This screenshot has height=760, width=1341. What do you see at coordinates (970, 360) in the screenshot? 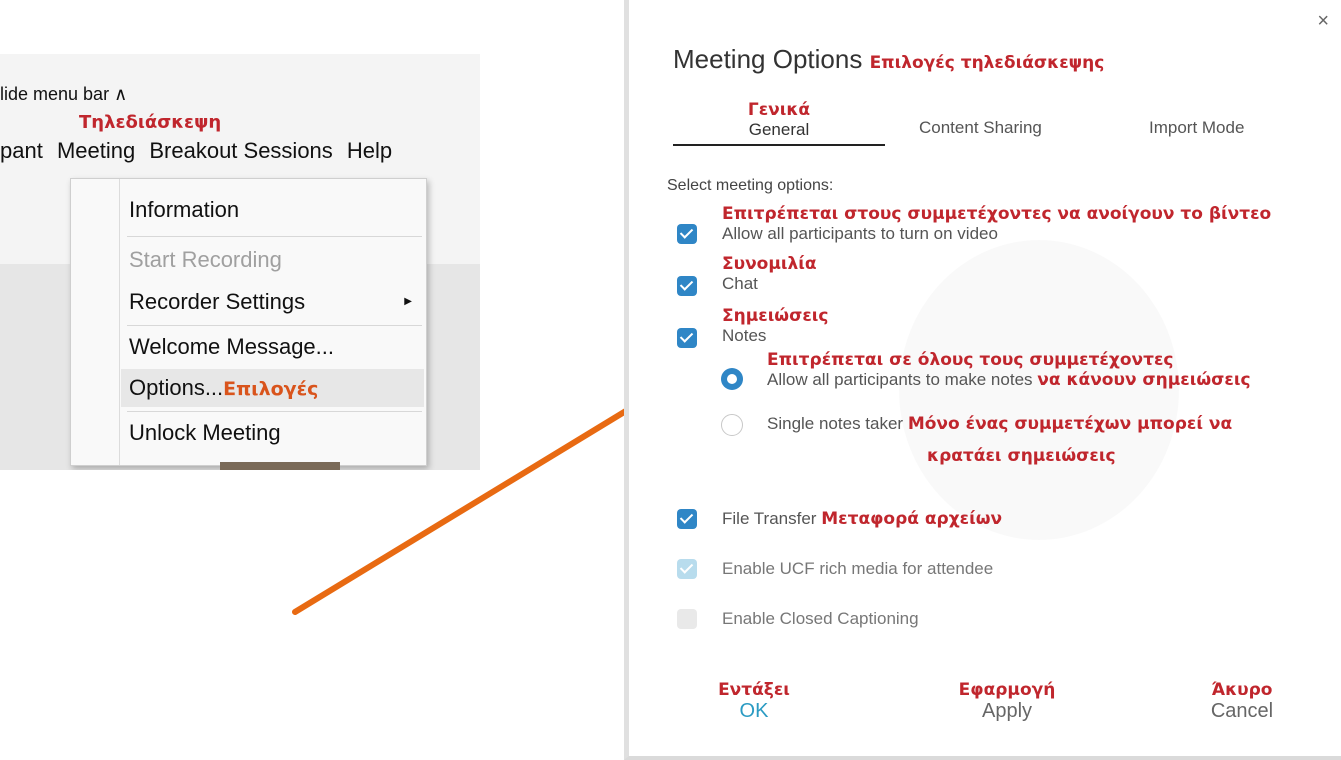
I see `all-notes-translation-1: Επιτρέπεται σε όλους τους συμμετέχοντες` at bounding box center [970, 360].